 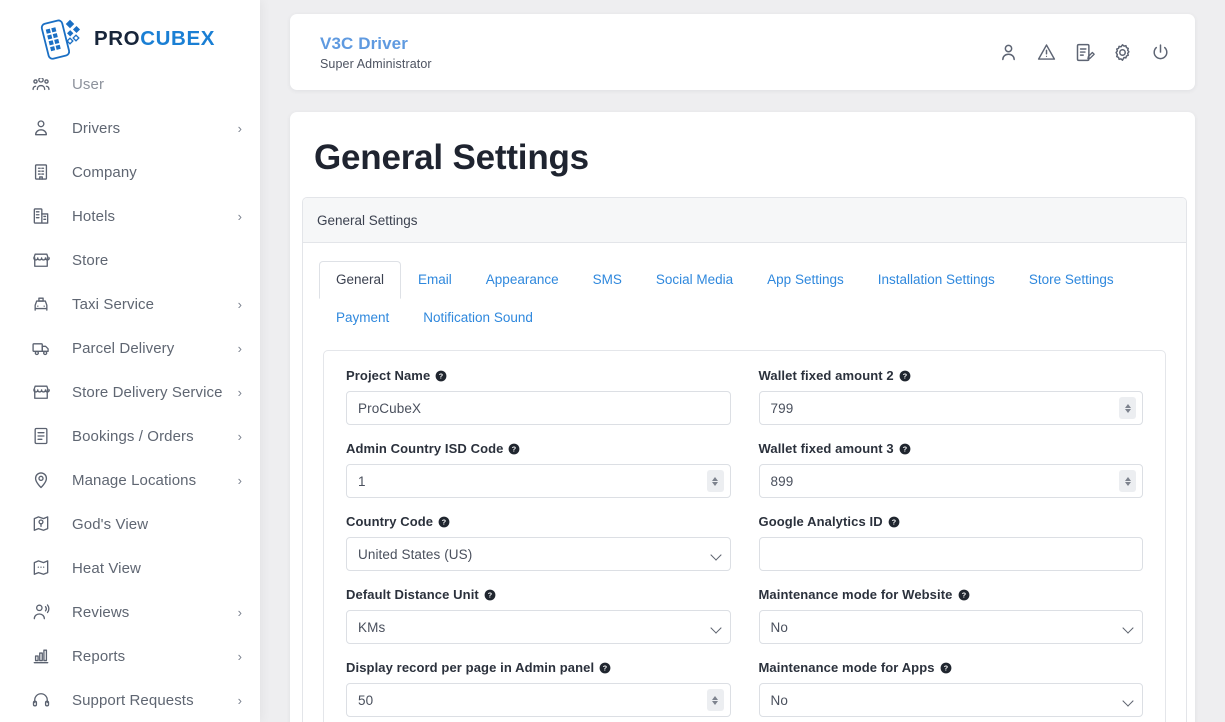 I want to click on field-label-text: Admin Country ISD Code, so click(x=425, y=449).